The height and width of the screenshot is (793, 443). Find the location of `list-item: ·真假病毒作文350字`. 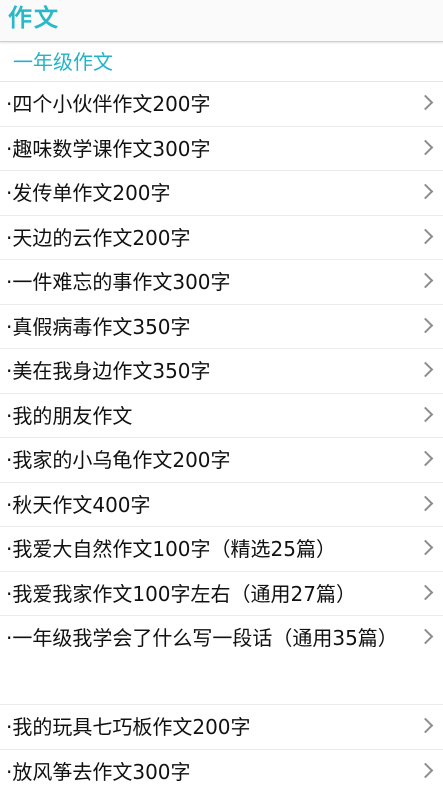

list-item: ·真假病毒作文350字 is located at coordinates (221, 327).